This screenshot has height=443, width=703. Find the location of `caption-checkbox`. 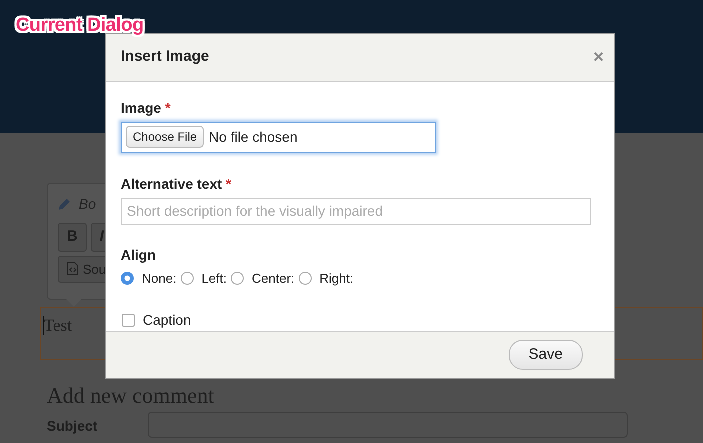

caption-checkbox is located at coordinates (128, 321).